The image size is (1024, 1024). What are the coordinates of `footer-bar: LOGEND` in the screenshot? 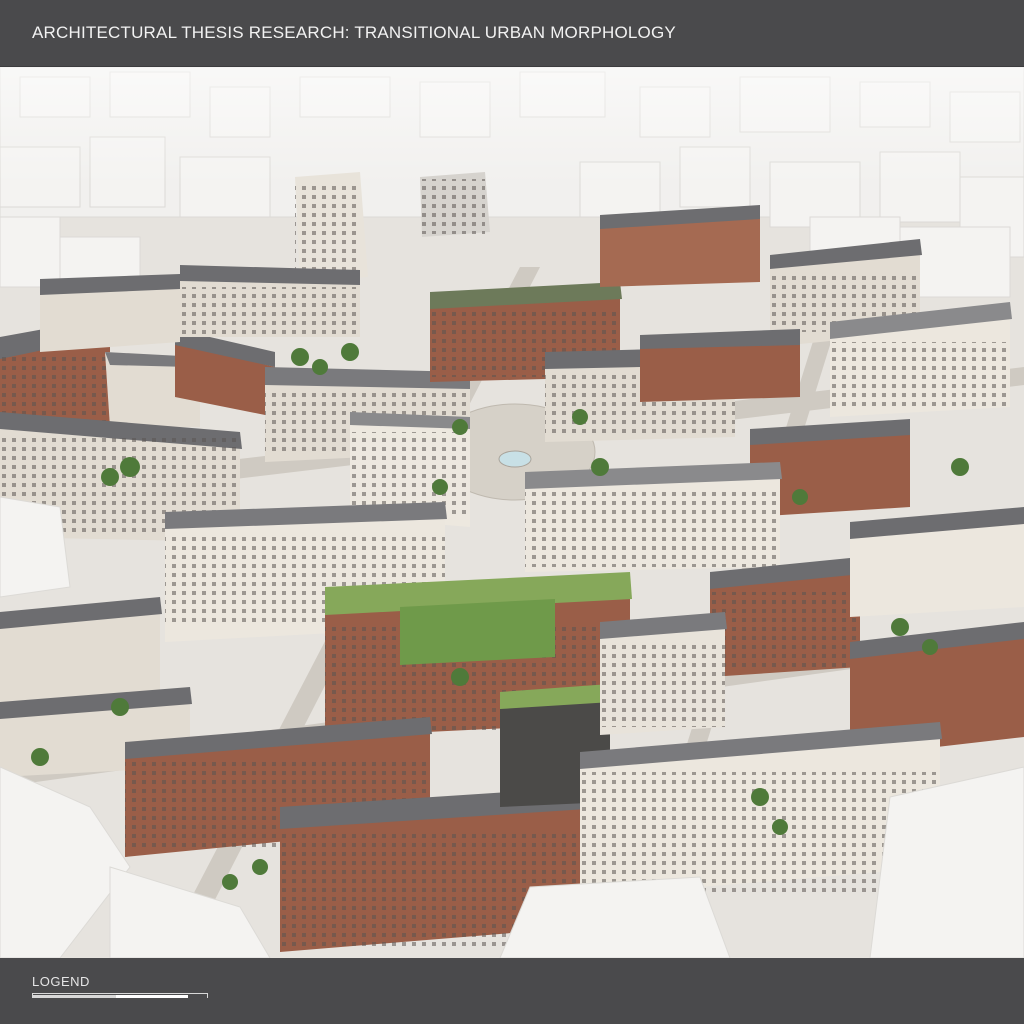 It's located at (512, 991).